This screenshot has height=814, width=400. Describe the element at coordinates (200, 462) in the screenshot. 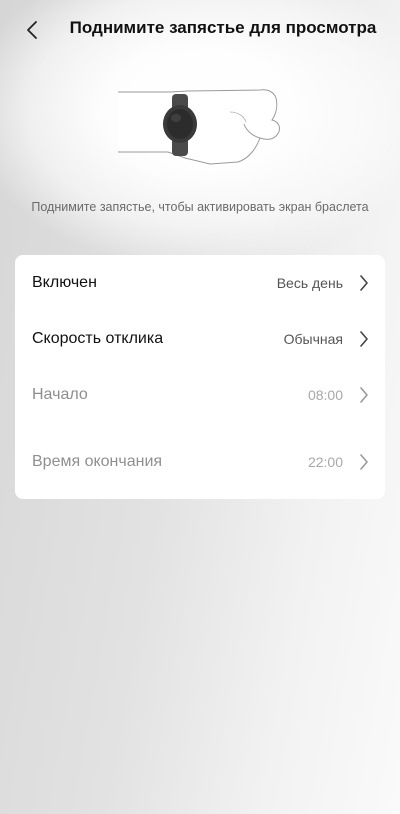

I see `setting-row-end-time: Время окончания 22:00` at that location.